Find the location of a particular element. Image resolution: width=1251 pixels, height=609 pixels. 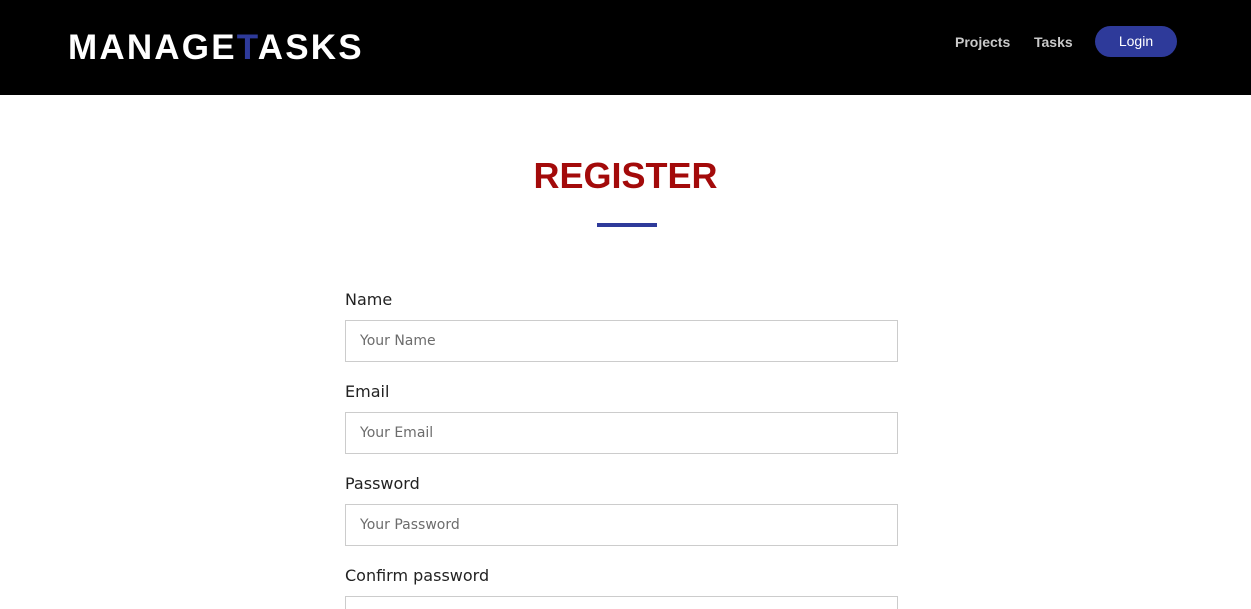

nav-link-projects: Projects is located at coordinates (982, 42).